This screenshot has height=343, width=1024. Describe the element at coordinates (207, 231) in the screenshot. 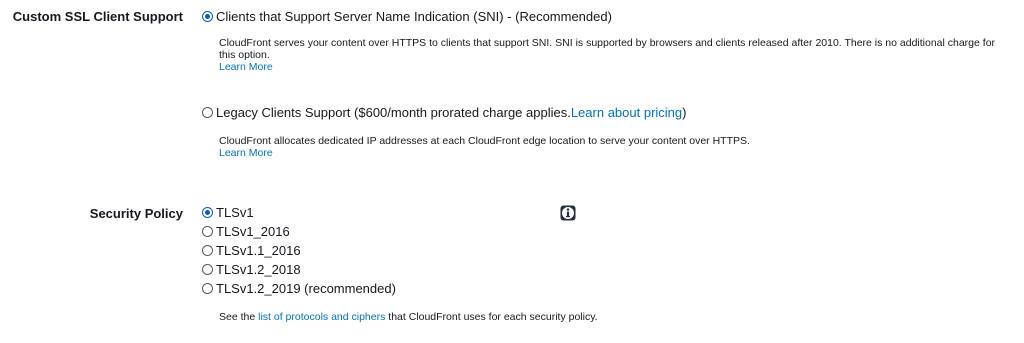

I see `policy-radio-tlsv1-2016` at that location.